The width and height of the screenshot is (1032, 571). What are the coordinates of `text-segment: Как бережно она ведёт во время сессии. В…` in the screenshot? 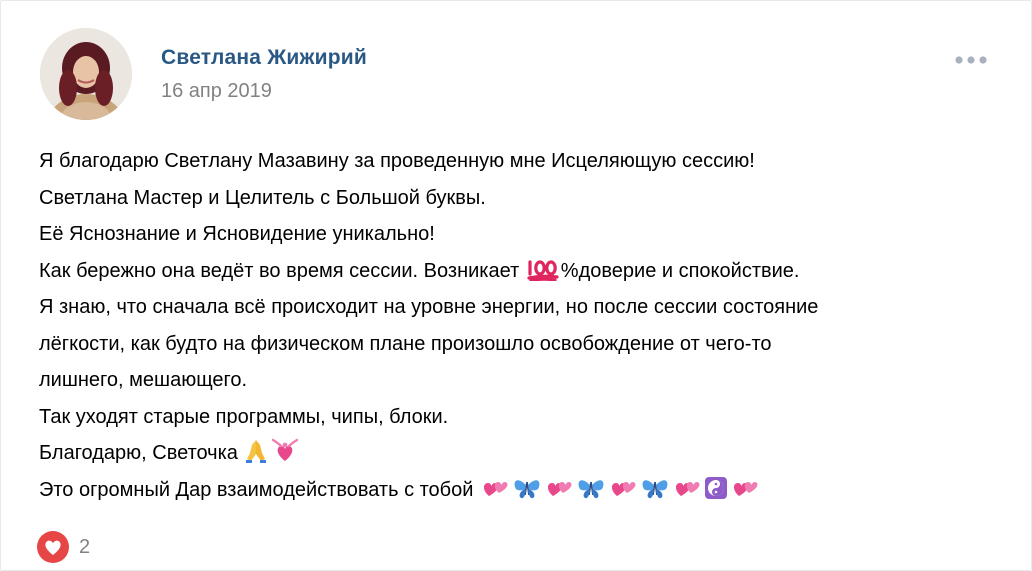 It's located at (279, 270).